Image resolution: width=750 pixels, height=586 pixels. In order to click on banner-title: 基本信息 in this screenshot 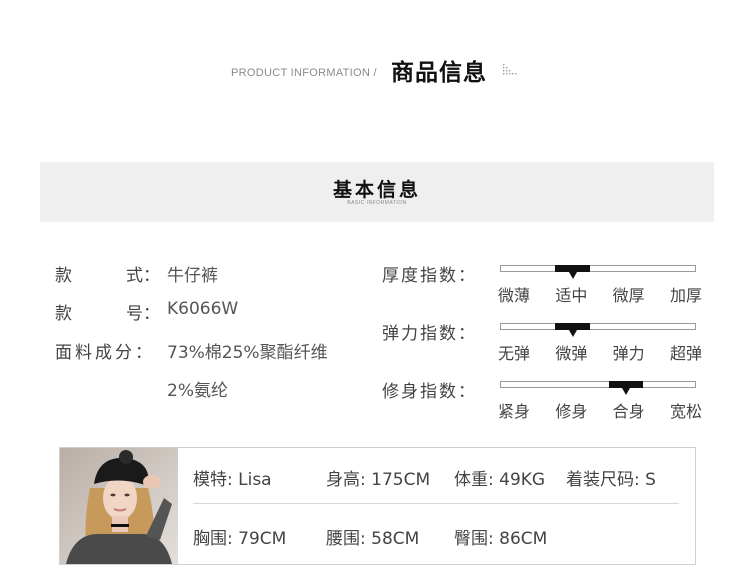, I will do `click(376, 190)`.